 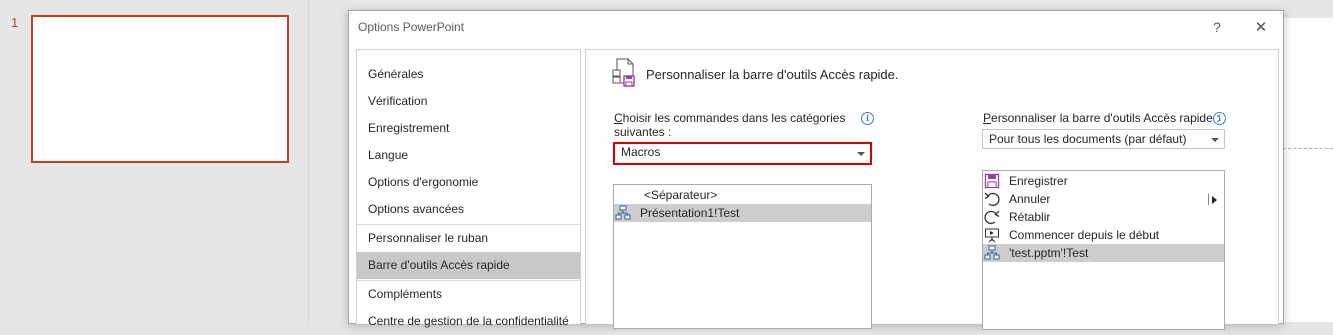 I want to click on save-icon, so click(x=992, y=181).